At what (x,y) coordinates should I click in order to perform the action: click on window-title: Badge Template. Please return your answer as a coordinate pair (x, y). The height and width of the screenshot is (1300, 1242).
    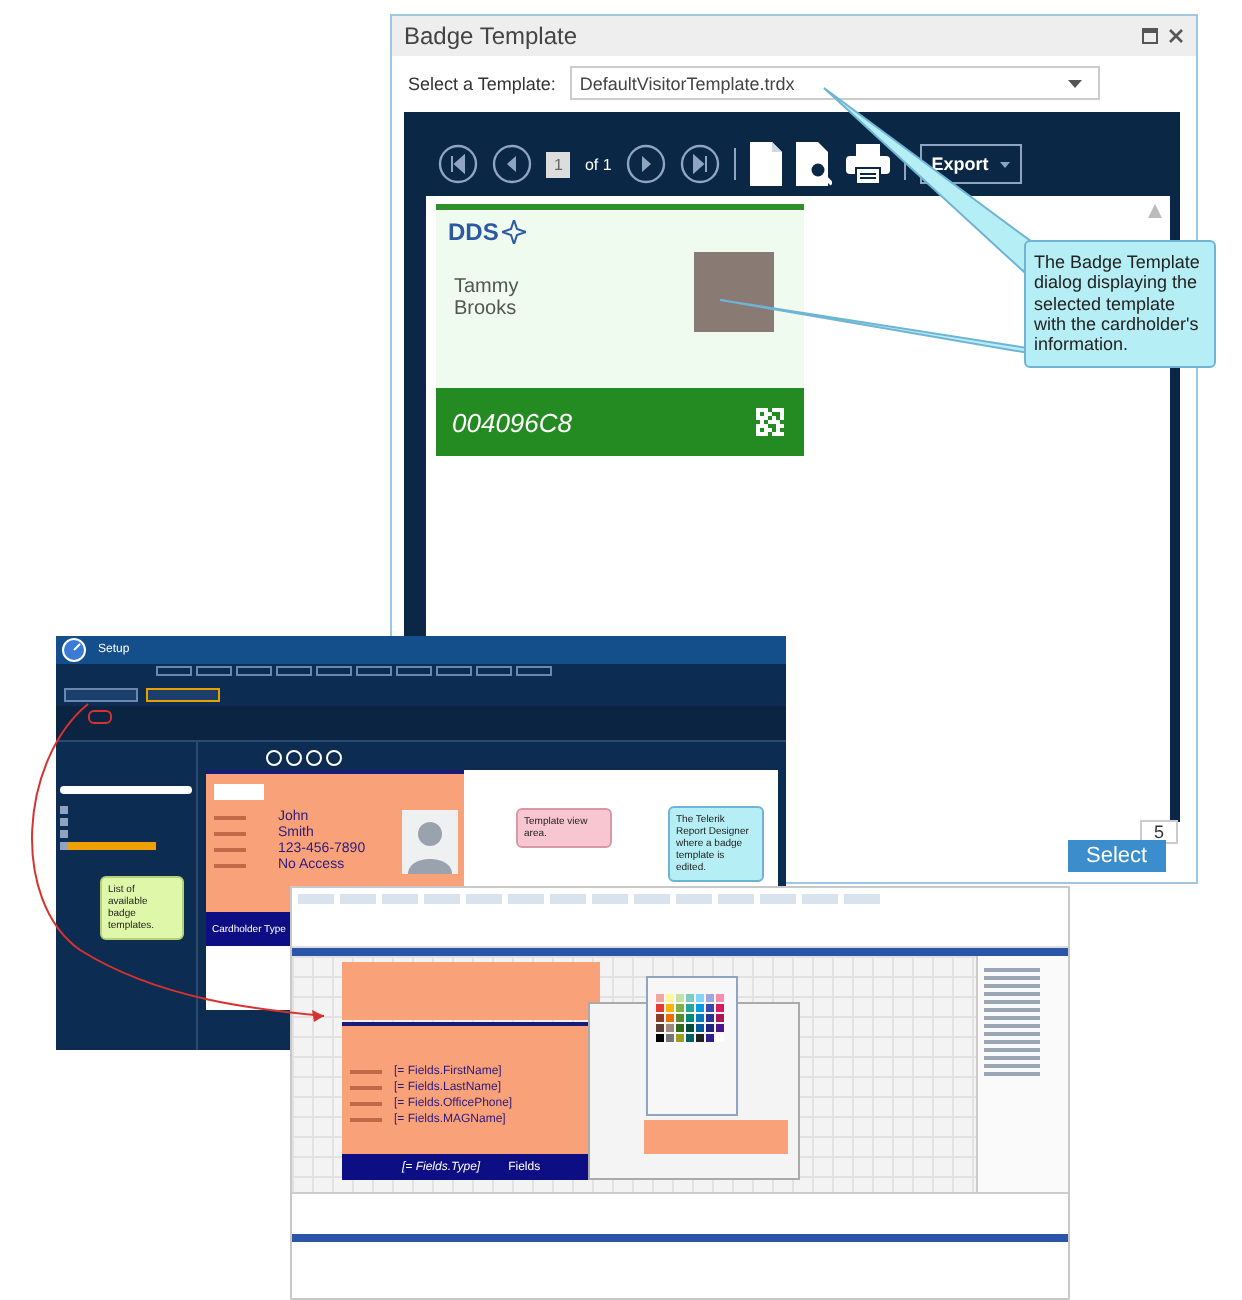
    Looking at the image, I should click on (491, 36).